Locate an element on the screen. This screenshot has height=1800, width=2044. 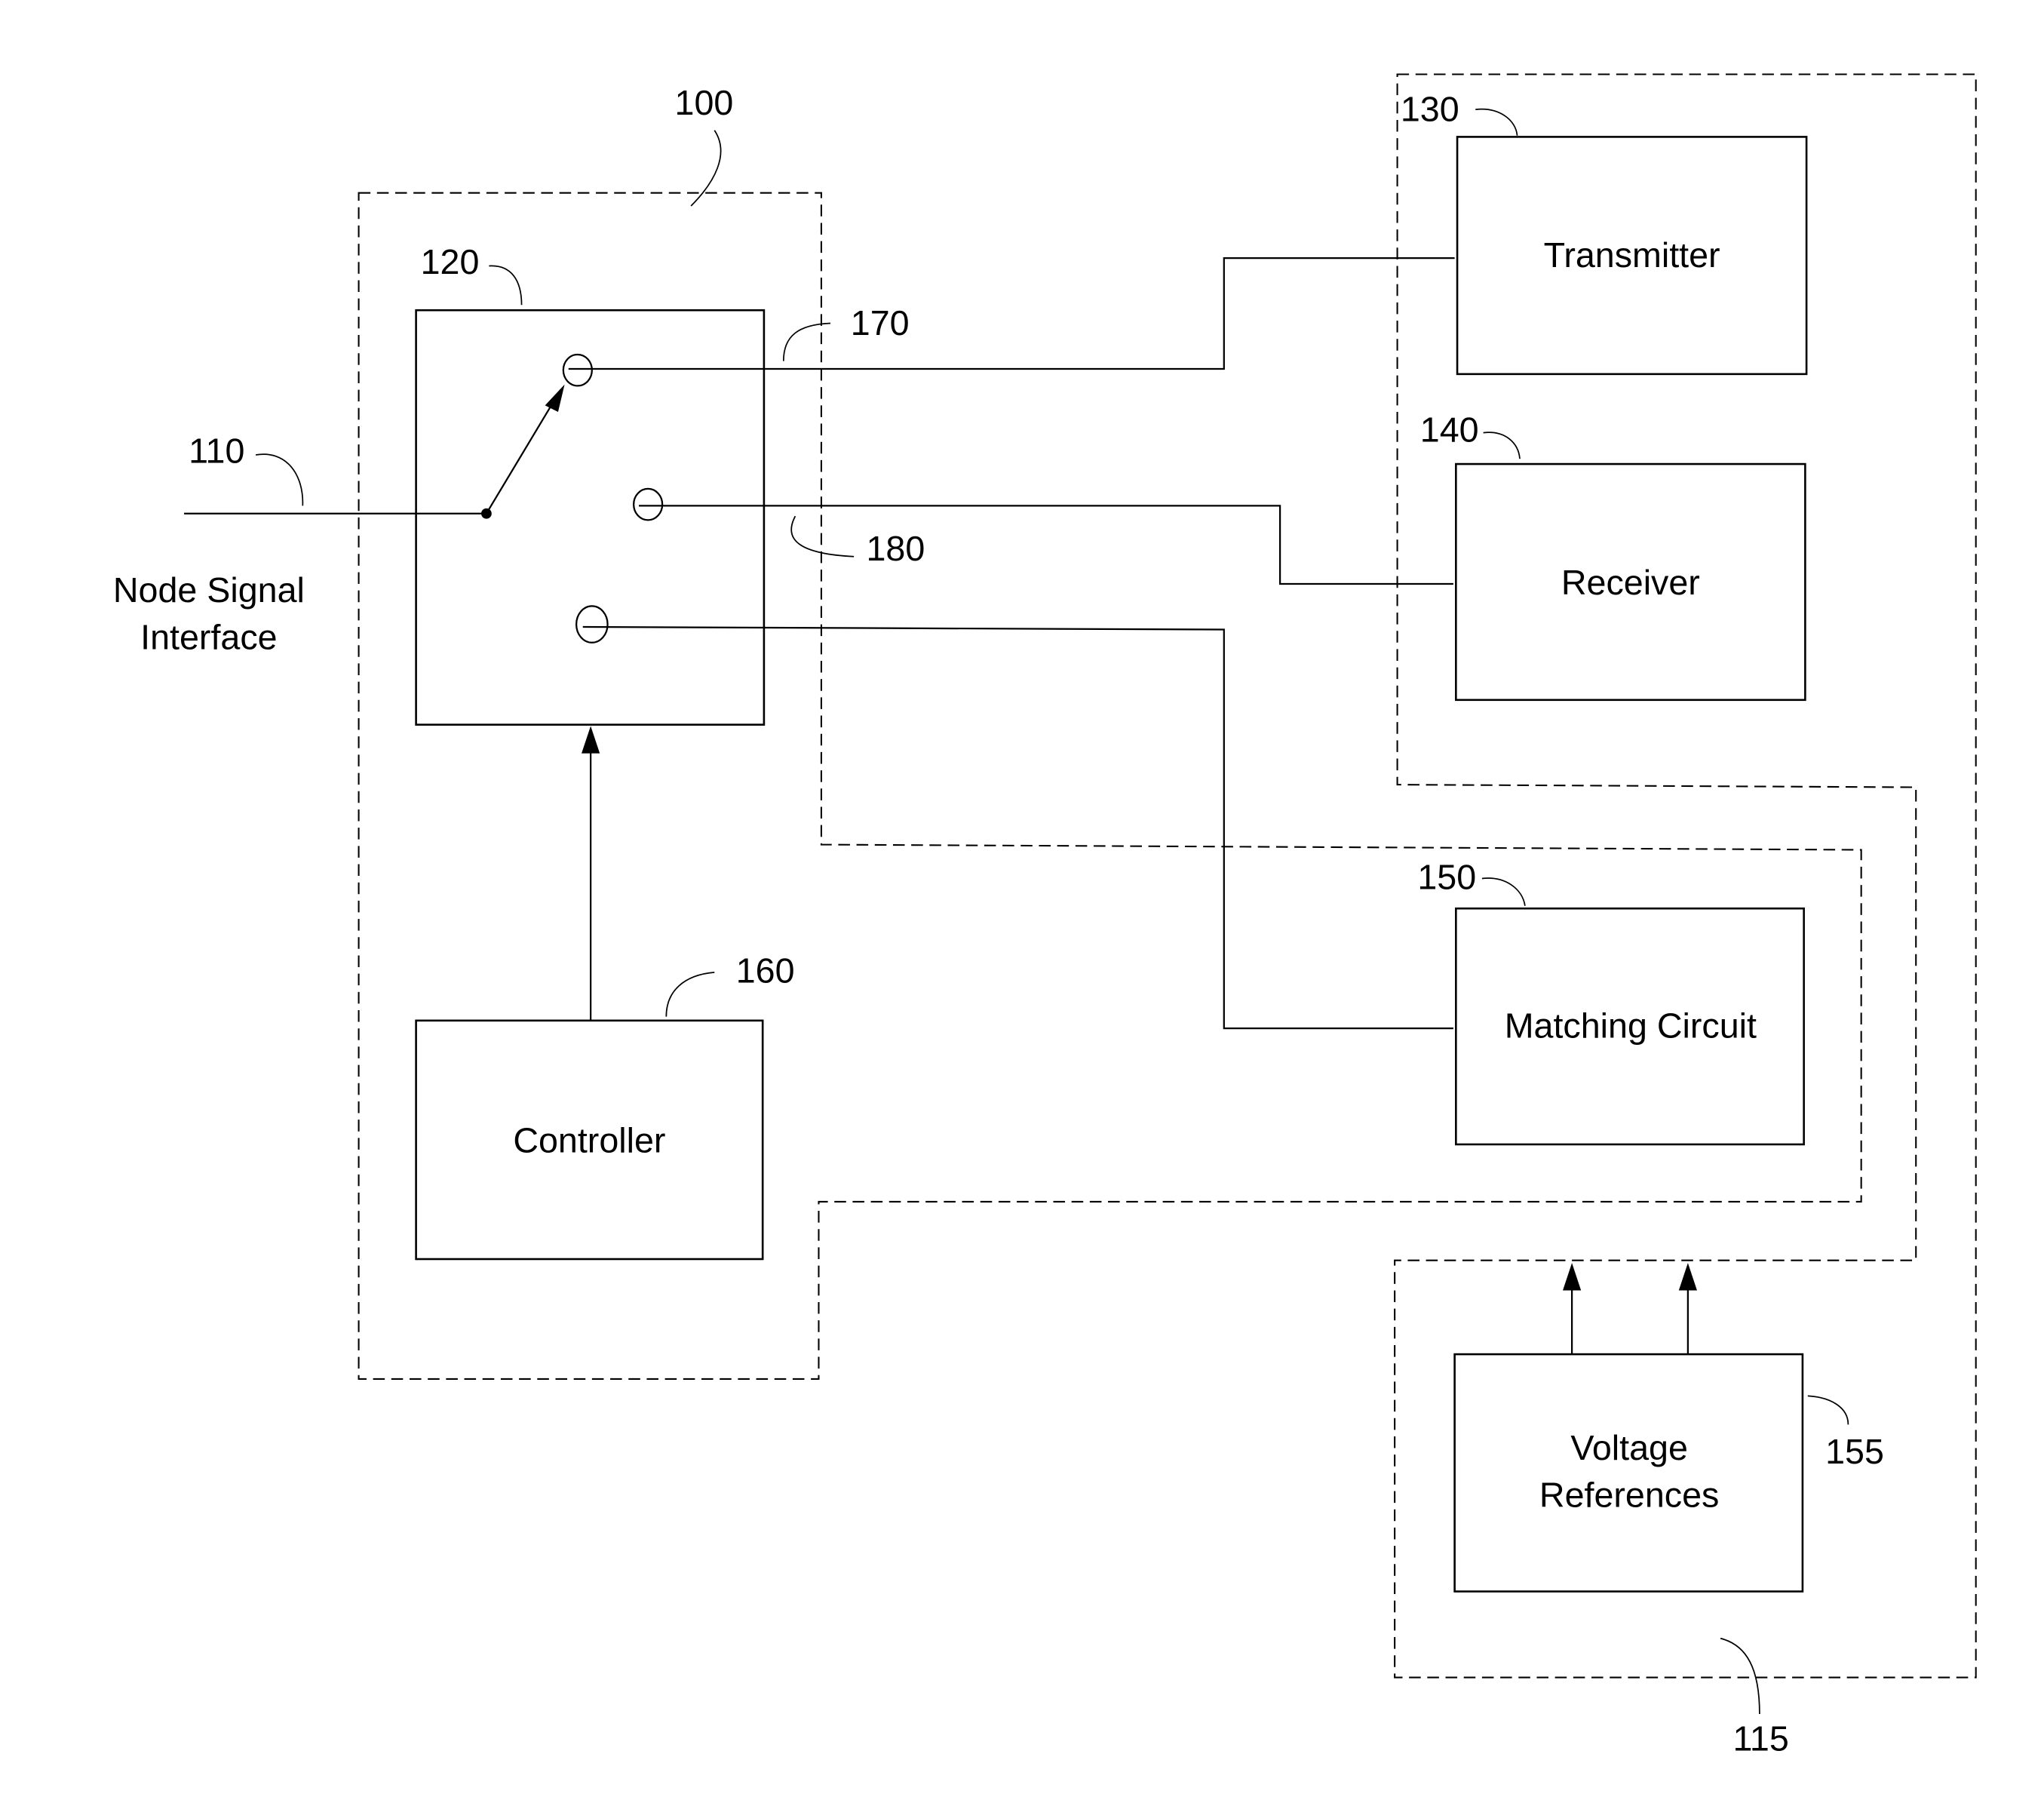
ref-160: 160 is located at coordinates (766, 971).